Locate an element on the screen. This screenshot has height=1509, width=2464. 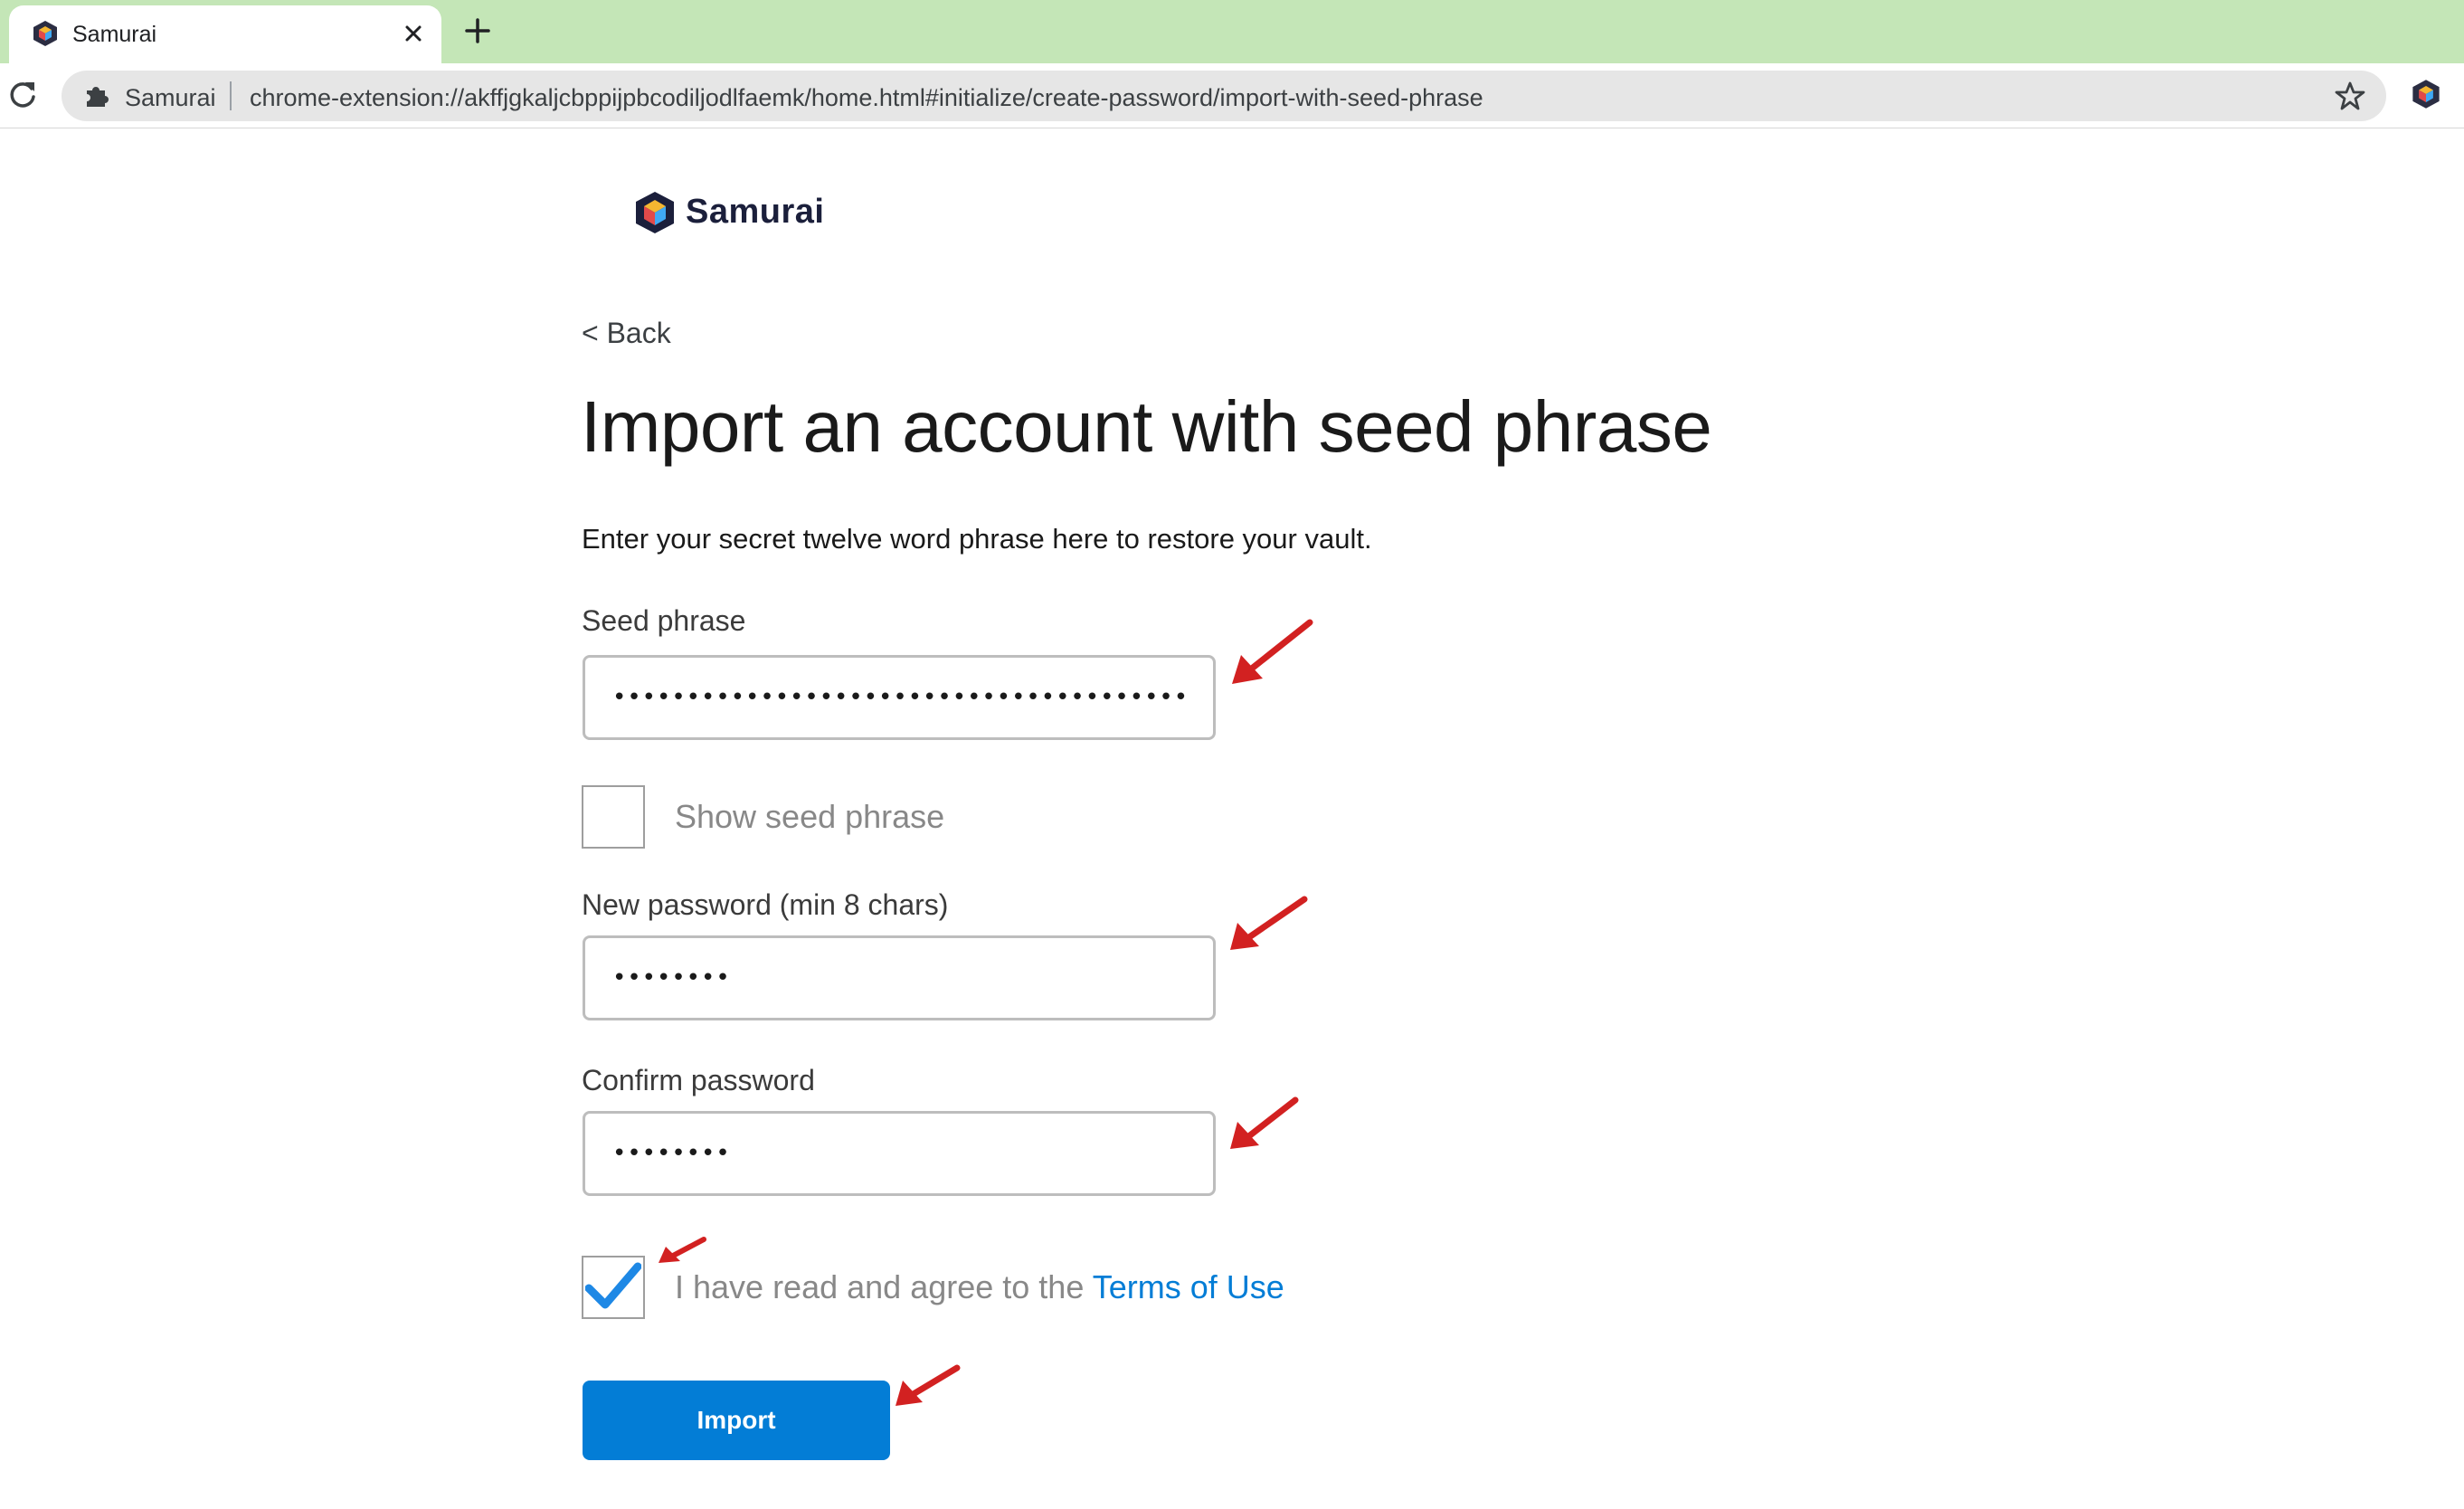
show-seed-phrase-checkbox is located at coordinates (613, 817).